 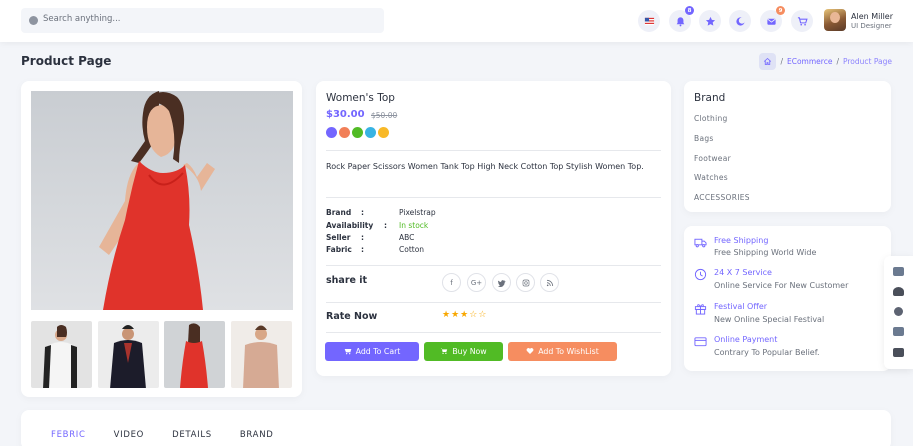 I want to click on brand-item-watches: Watches, so click(x=711, y=177).